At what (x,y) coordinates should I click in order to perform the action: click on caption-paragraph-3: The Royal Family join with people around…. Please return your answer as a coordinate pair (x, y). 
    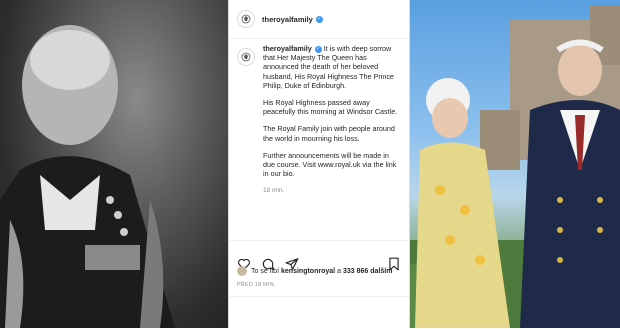
    Looking at the image, I should click on (329, 133).